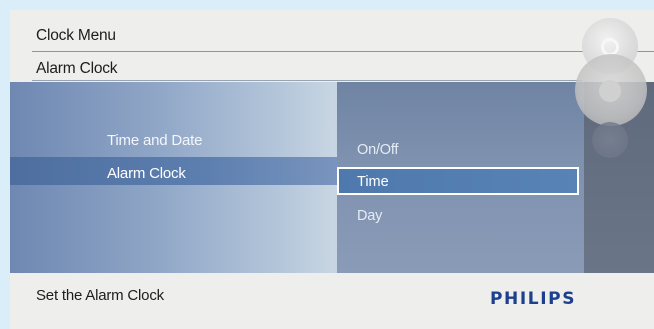 This screenshot has height=329, width=654. I want to click on submenu-item-day: Day, so click(369, 216).